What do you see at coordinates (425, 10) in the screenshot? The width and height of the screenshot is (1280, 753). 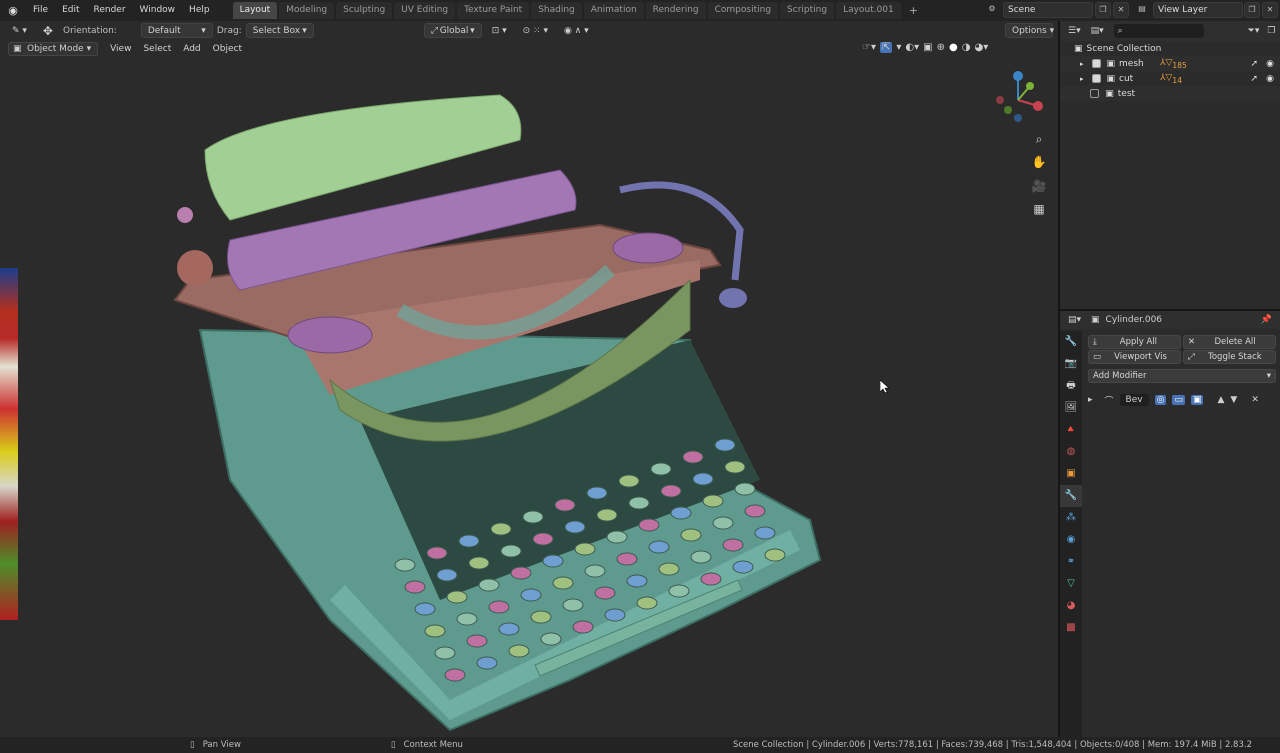 I see `tab-uv-editing: UV Editing` at bounding box center [425, 10].